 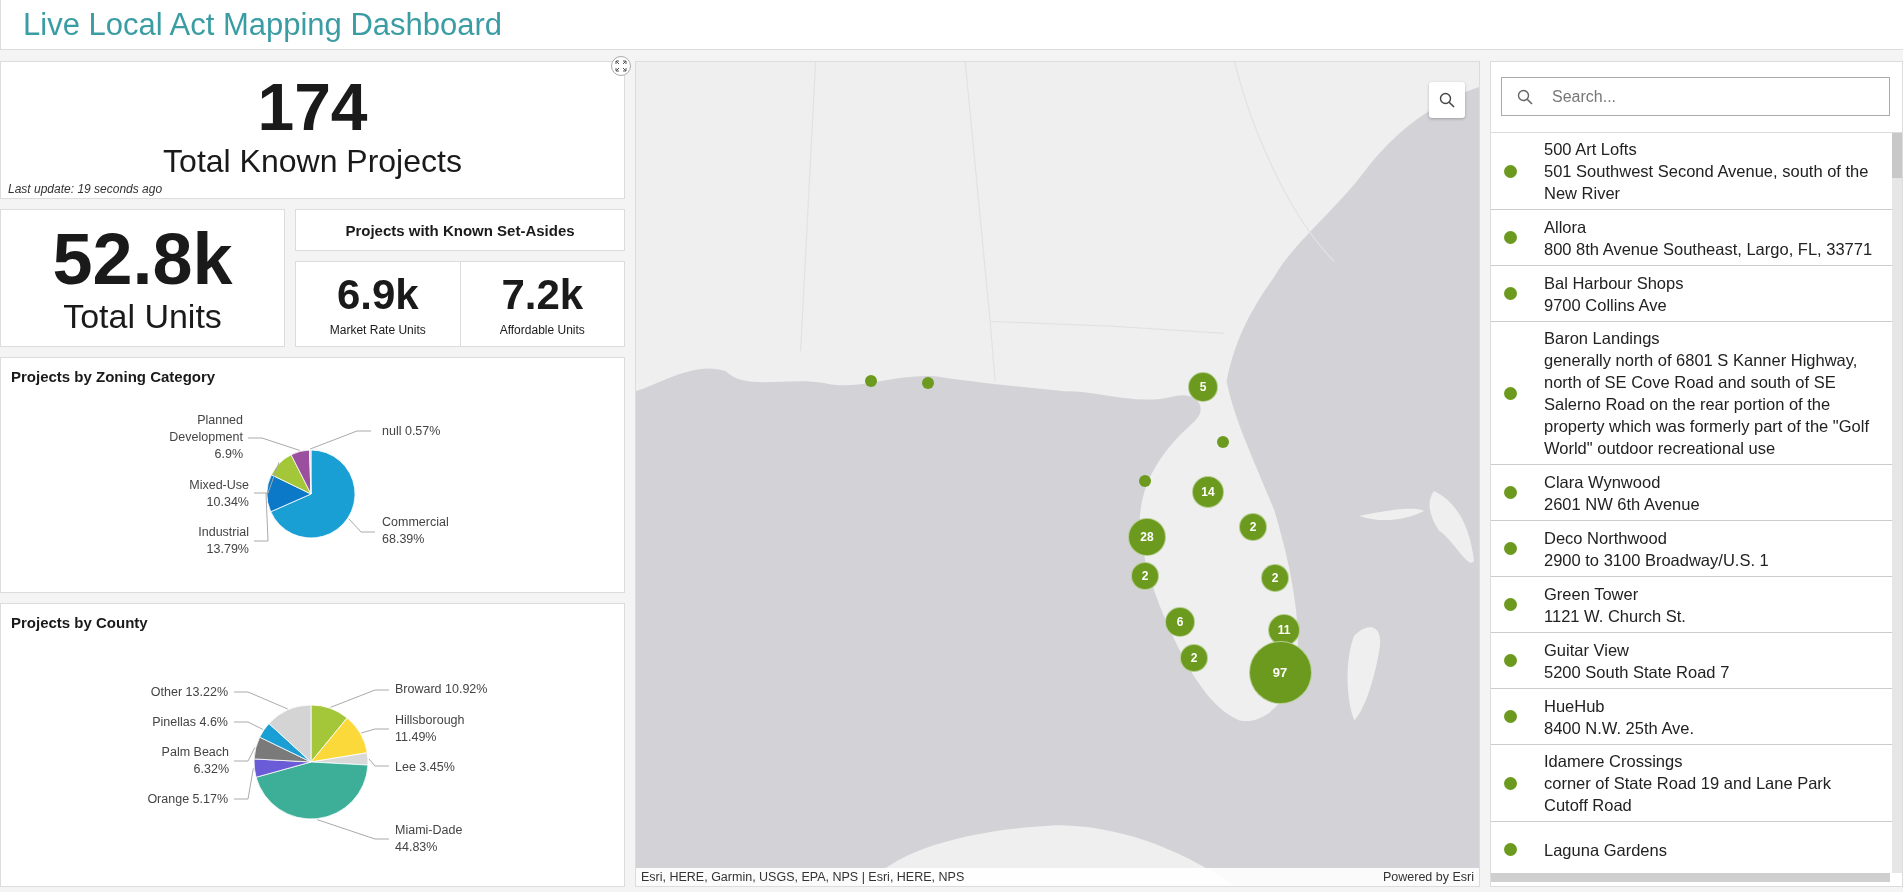 I want to click on item-address: corner of State Road 19 and Lane Park Cutoff Road, so click(x=1688, y=794).